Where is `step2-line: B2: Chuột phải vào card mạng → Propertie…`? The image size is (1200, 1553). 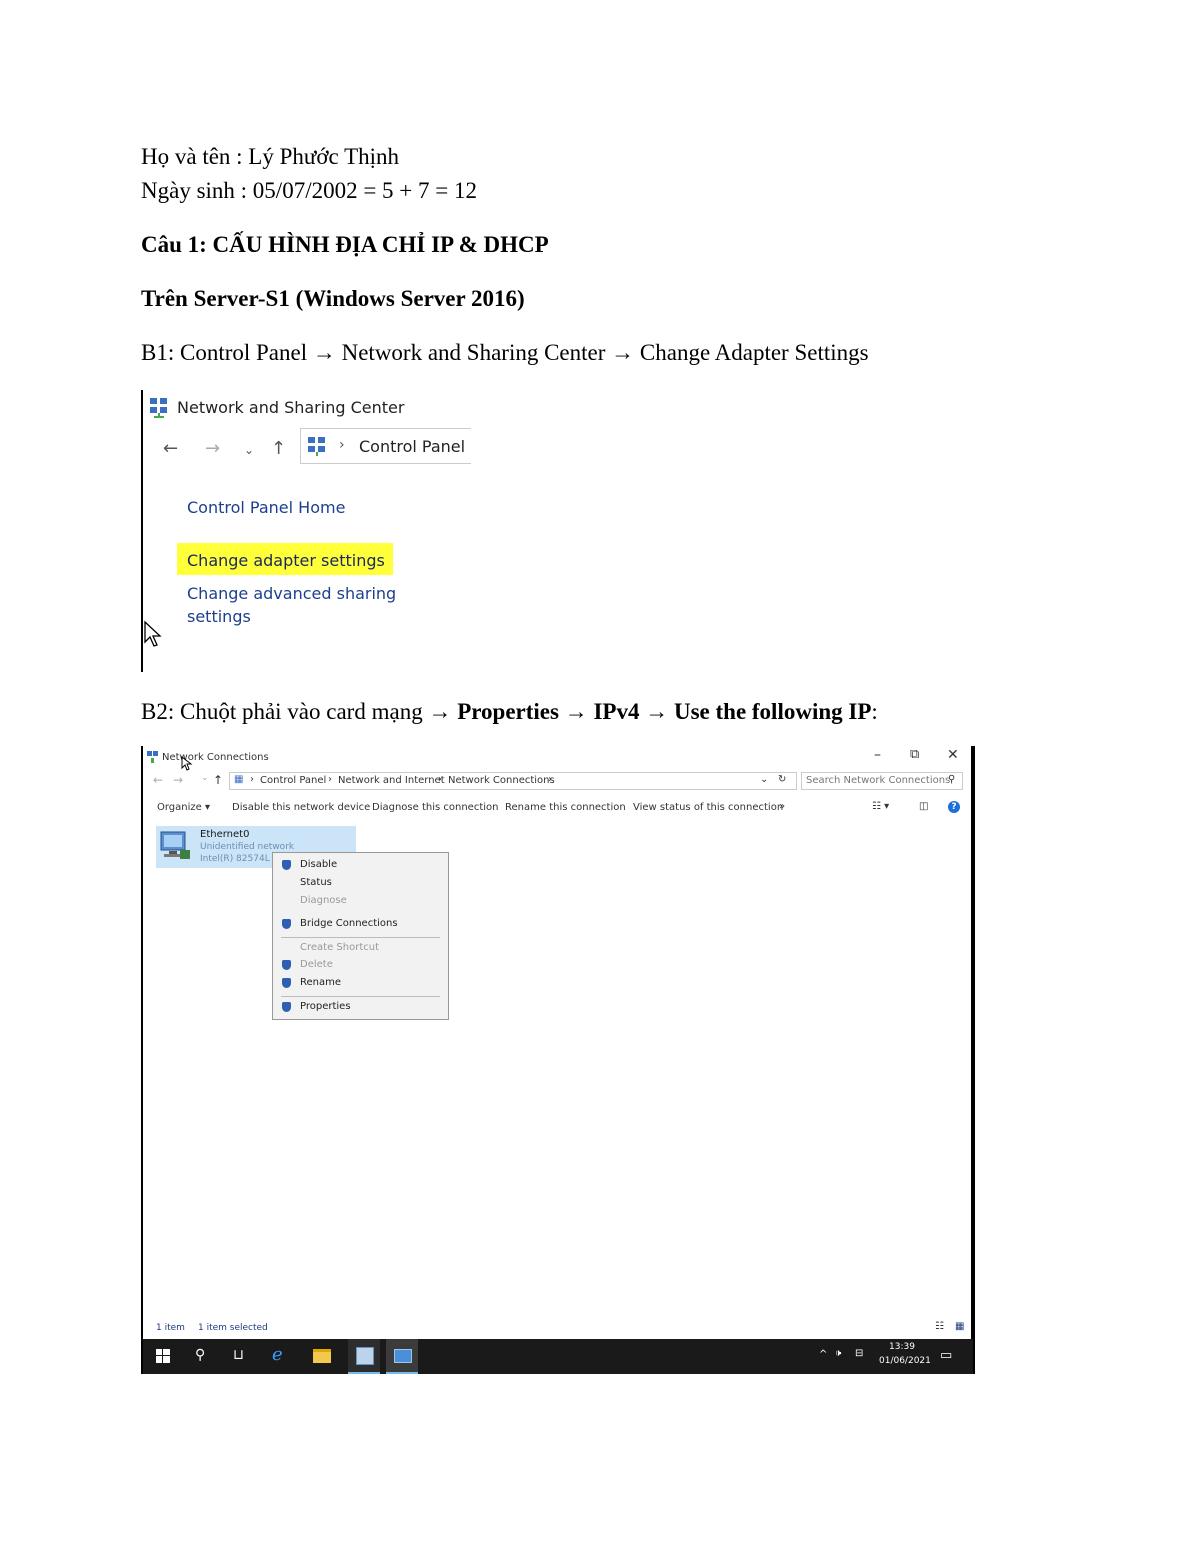
step2-line: B2: Chuột phải vào card mạng → Propertie… is located at coordinates (509, 712).